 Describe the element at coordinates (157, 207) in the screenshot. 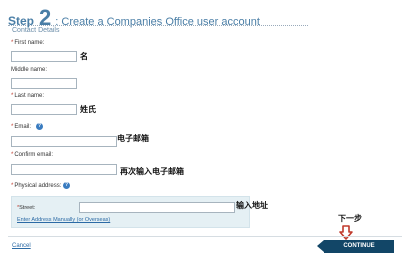

I see `street-field` at that location.